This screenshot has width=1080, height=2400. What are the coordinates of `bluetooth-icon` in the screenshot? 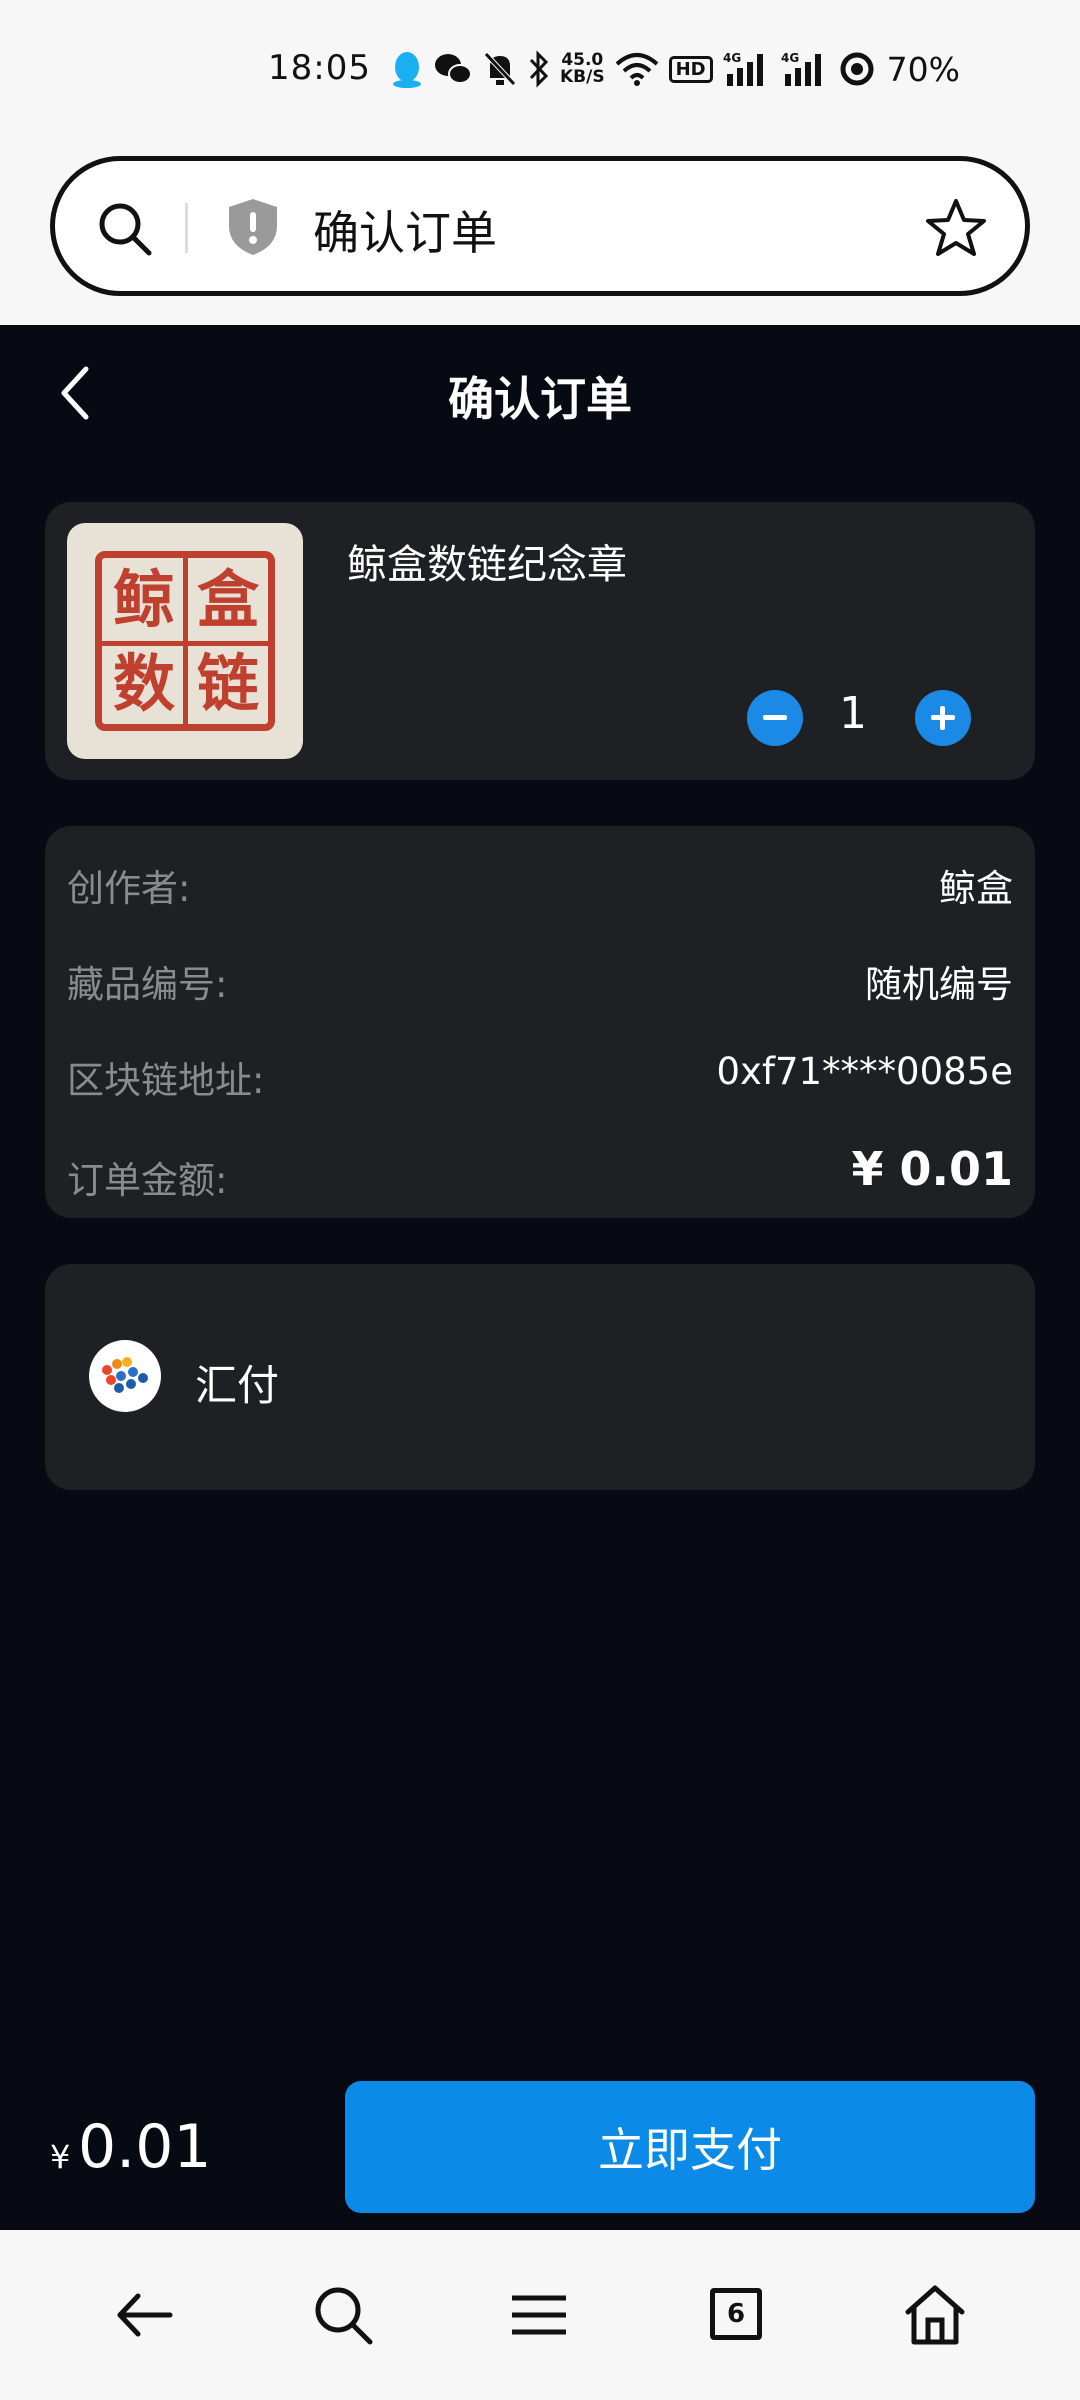 It's located at (539, 69).